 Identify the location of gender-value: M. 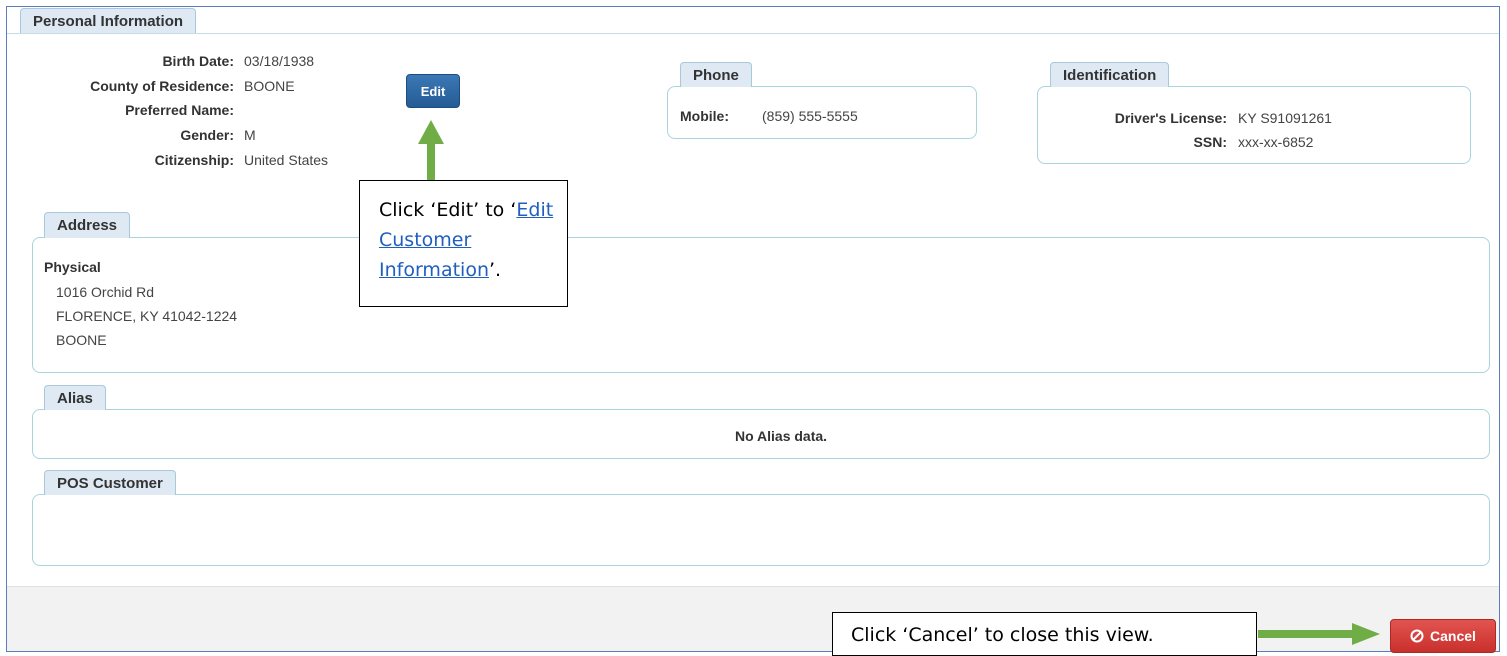
(250, 135).